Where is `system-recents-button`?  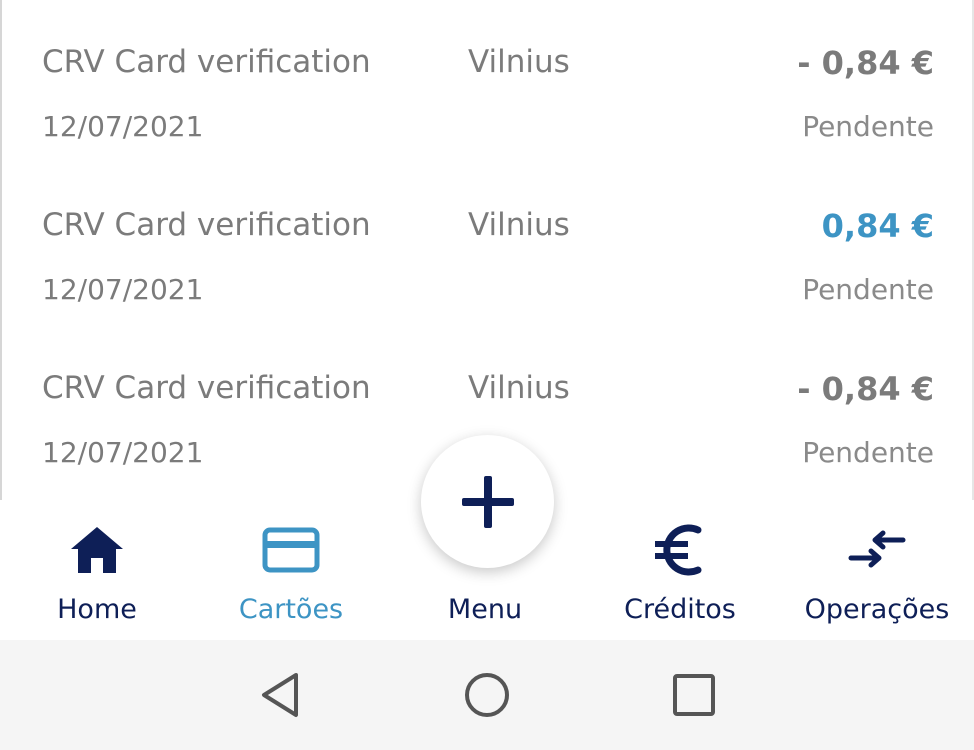
system-recents-button is located at coordinates (694, 695).